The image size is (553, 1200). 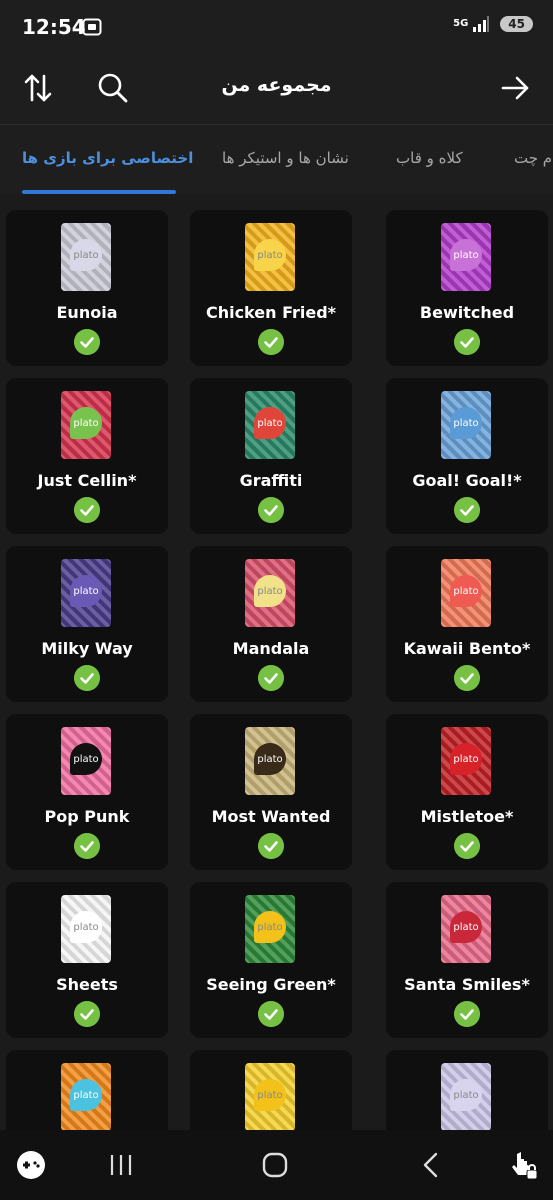 I want to click on status-time: 12:54, so click(x=54, y=27).